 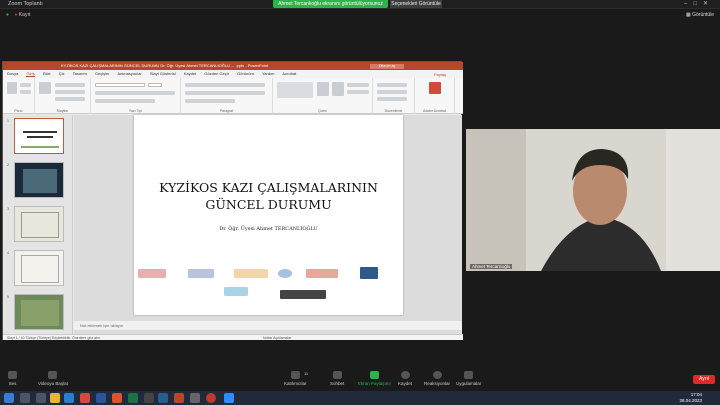 What do you see at coordinates (133, 398) in the screenshot?
I see `excel-icon` at bounding box center [133, 398].